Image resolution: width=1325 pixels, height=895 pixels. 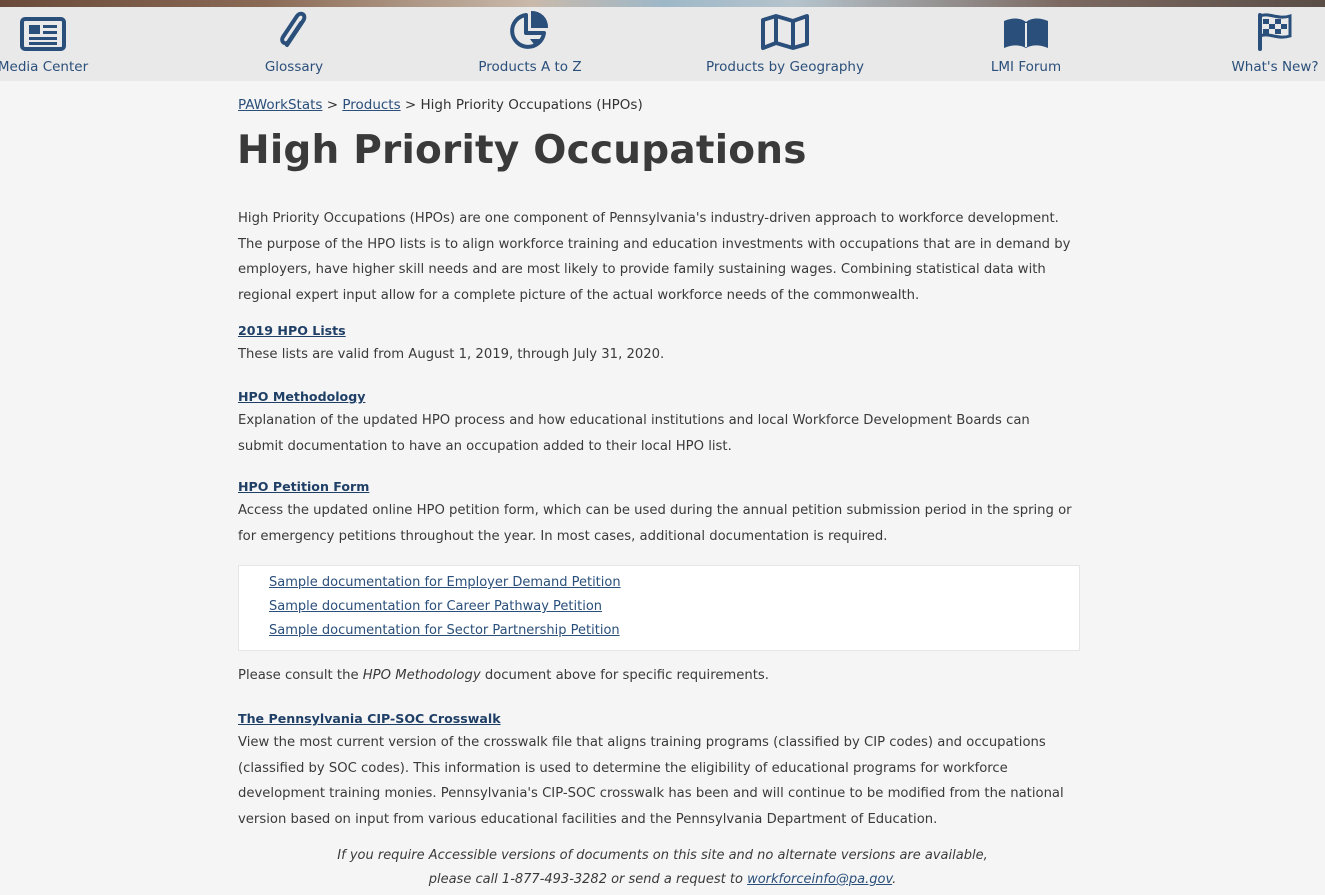 What do you see at coordinates (43, 29) in the screenshot?
I see `newspaper-icon` at bounding box center [43, 29].